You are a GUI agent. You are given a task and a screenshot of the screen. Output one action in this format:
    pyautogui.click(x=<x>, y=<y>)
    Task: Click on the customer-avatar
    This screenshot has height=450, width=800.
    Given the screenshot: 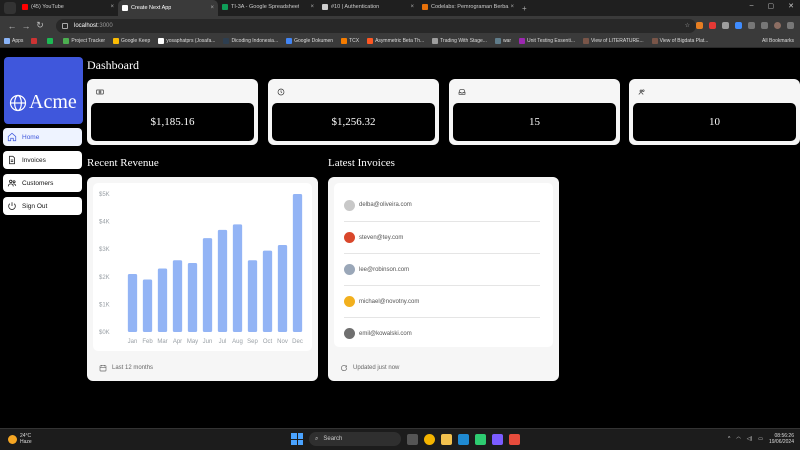 What is the action you would take?
    pyautogui.click(x=349, y=205)
    